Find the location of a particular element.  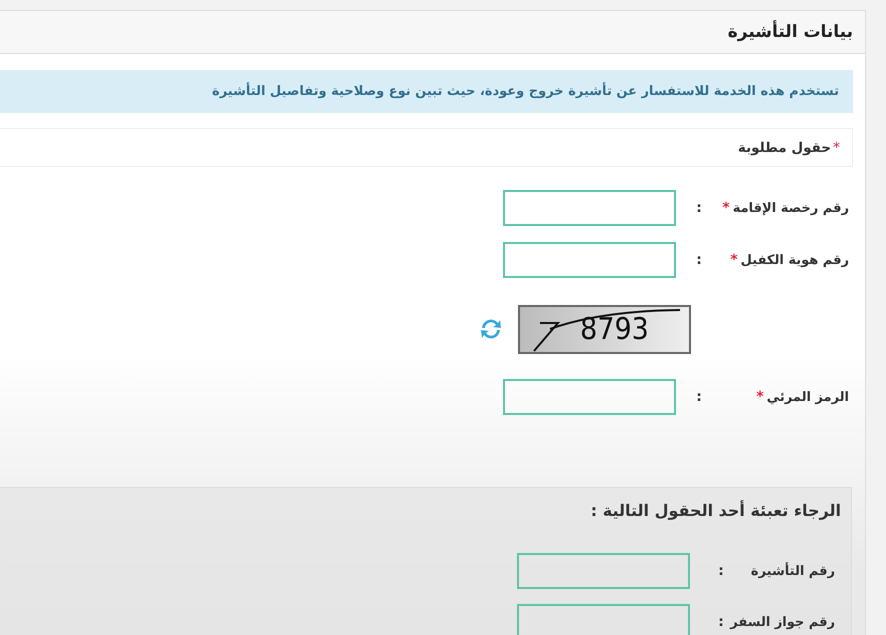

field-label: رقم رخصة الإقامة is located at coordinates (790, 208).